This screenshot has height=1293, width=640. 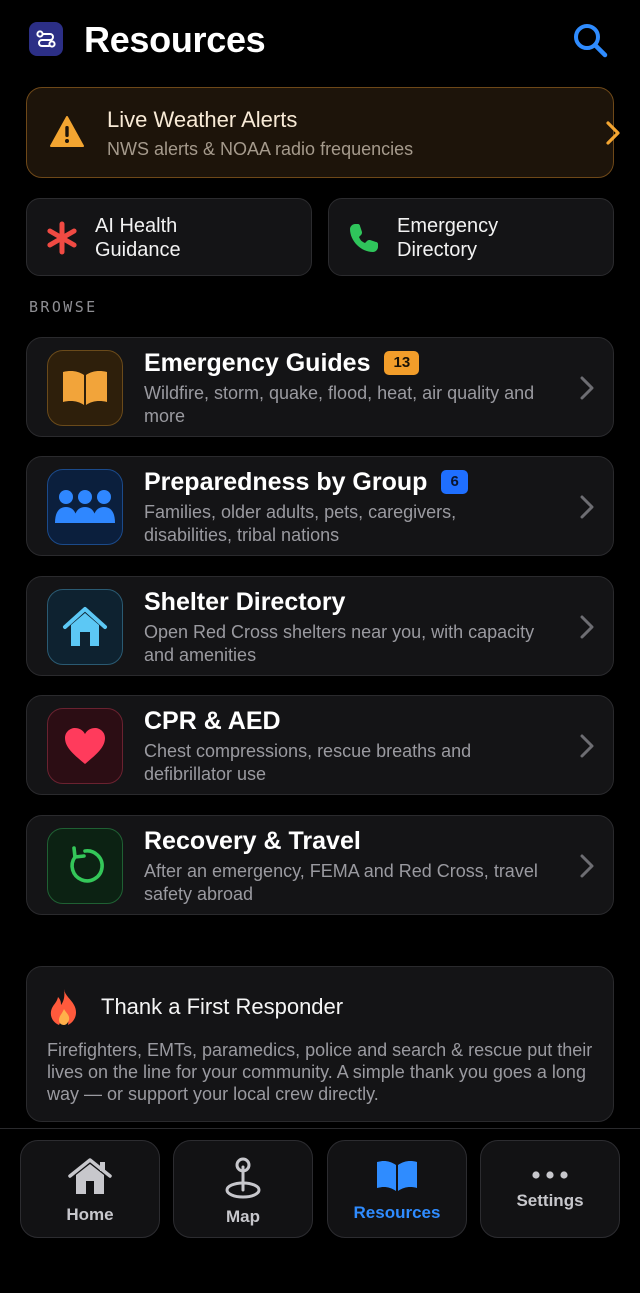 I want to click on shelter-directory-title: Shelter Directory, so click(x=245, y=602).